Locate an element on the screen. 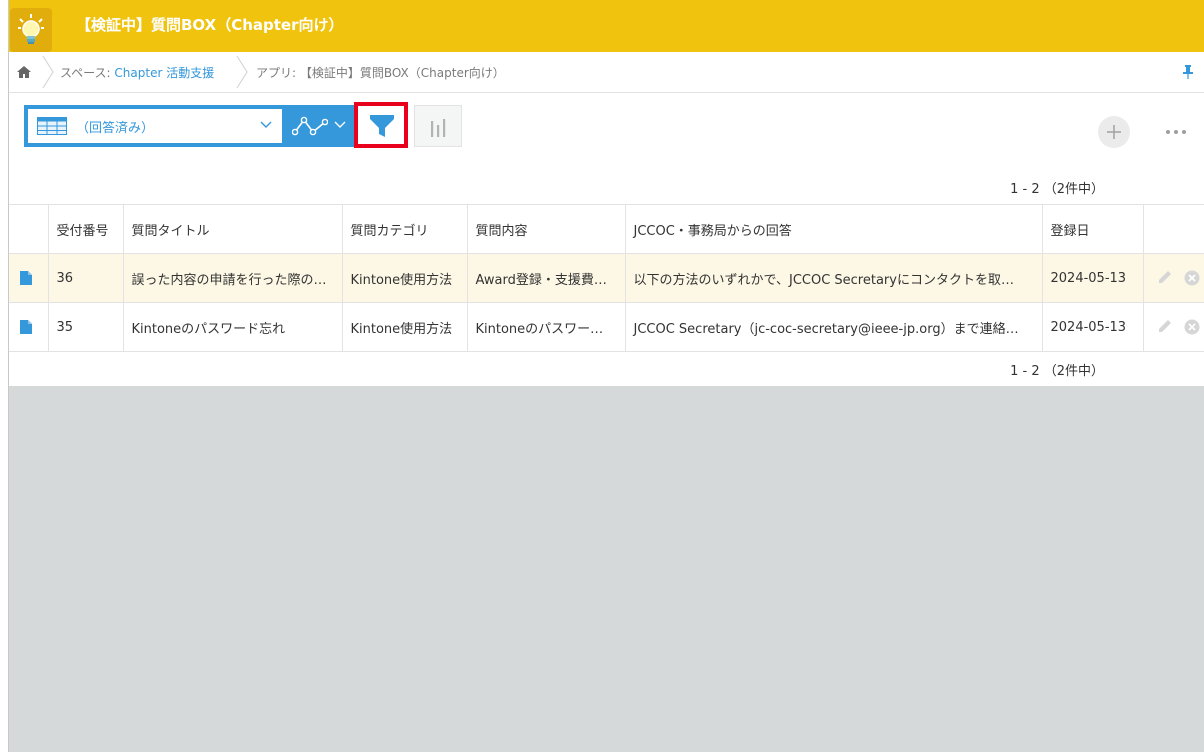  filter-button is located at coordinates (381, 125).